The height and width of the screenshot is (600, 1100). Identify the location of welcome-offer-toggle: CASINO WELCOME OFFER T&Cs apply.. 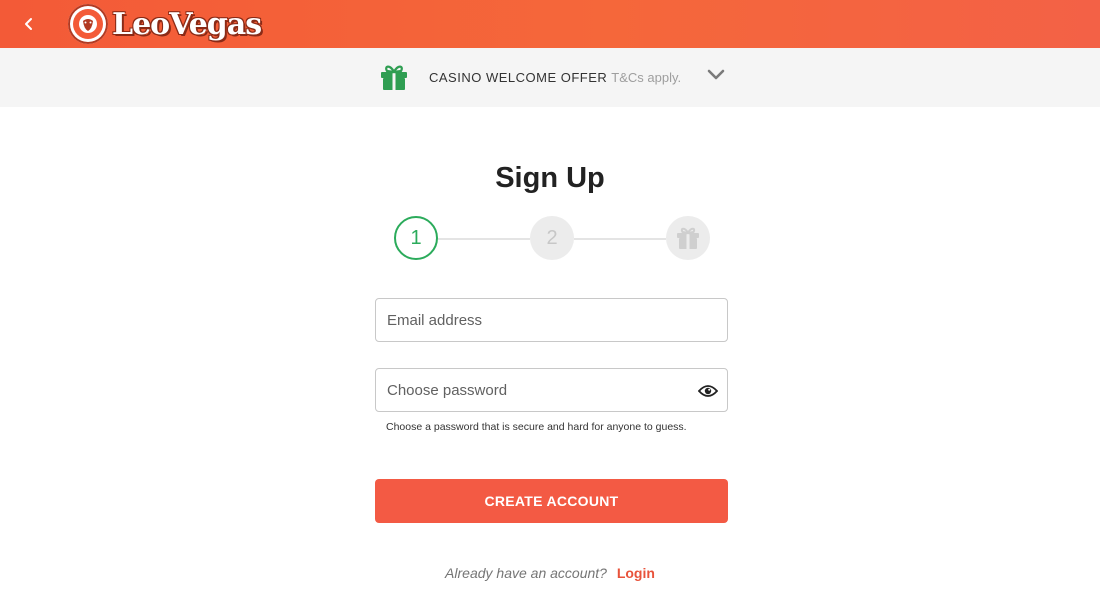
(529, 77).